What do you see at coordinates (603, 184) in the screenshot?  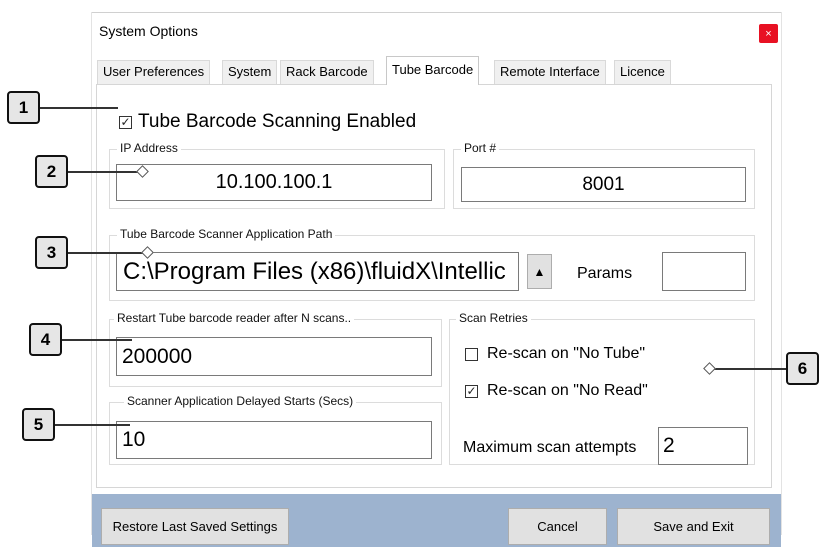 I see `port-input: 8001` at bounding box center [603, 184].